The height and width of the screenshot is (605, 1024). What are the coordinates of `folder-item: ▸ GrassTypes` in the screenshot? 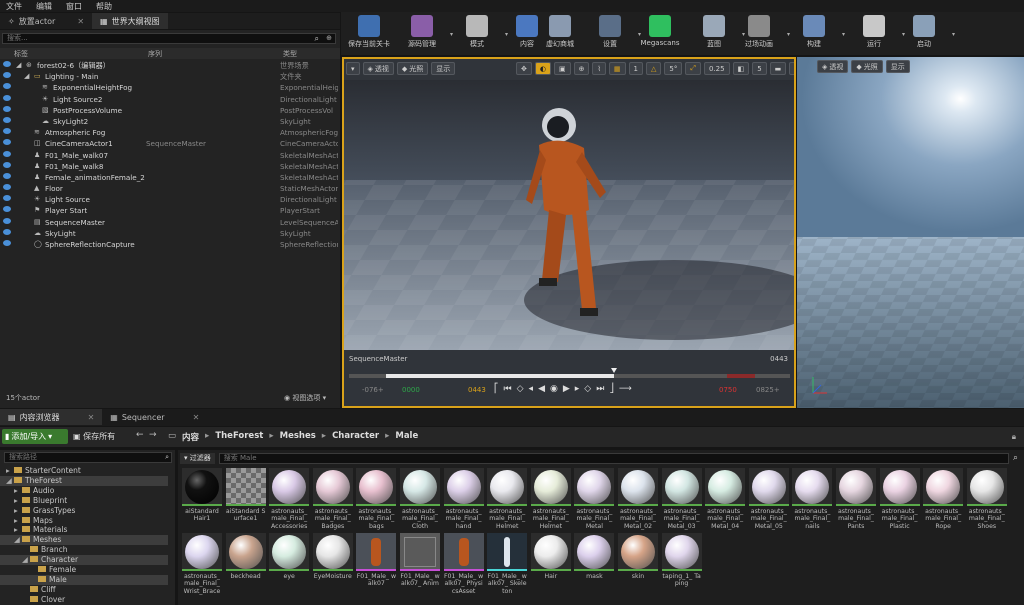 It's located at (84, 511).